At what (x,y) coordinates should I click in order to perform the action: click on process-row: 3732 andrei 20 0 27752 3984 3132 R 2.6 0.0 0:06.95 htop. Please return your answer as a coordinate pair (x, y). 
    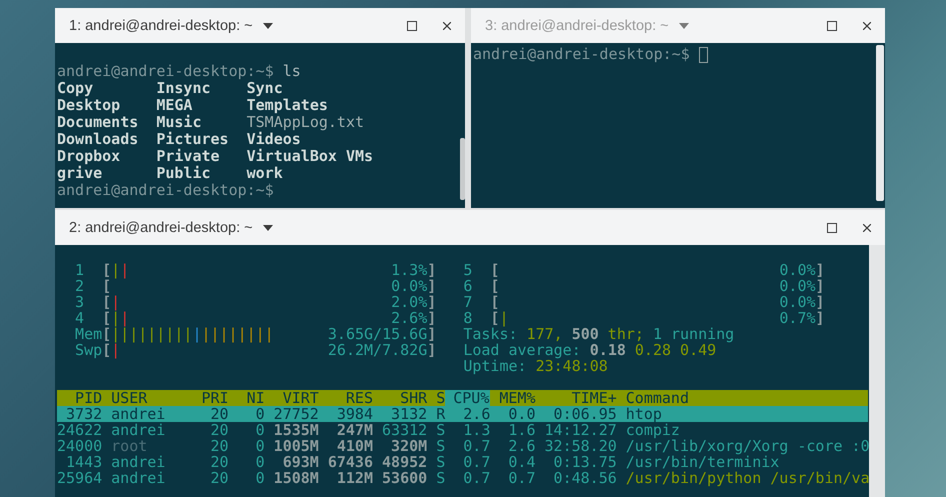
    Looking at the image, I should click on (462, 414).